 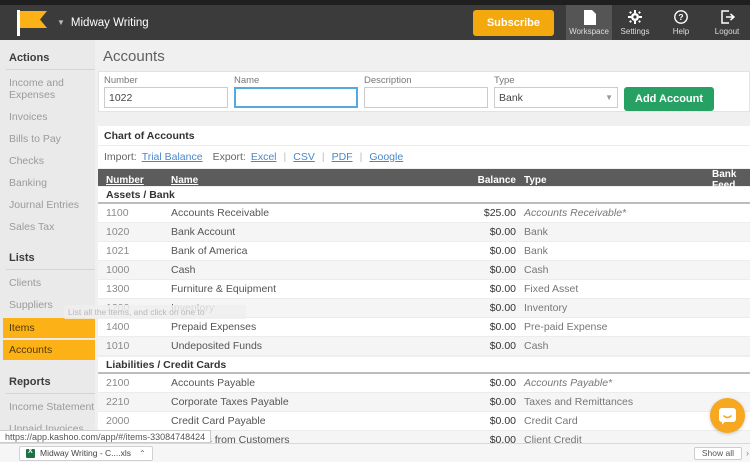 What do you see at coordinates (388, 80) in the screenshot?
I see `description-label: Description` at bounding box center [388, 80].